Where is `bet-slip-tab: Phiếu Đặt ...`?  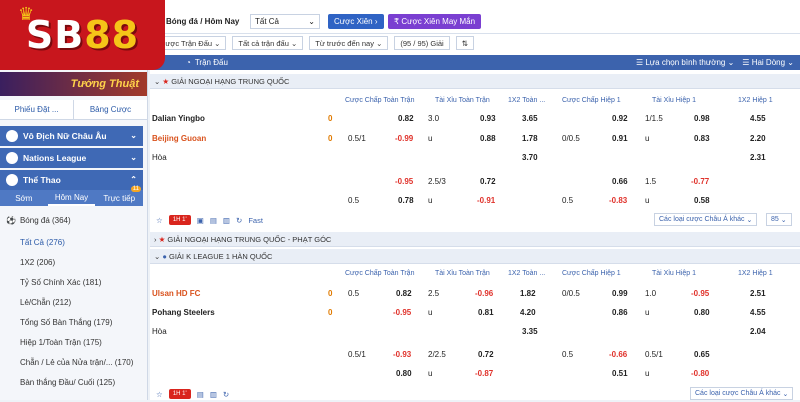
bet-slip-tab: Phiếu Đặt ... is located at coordinates (37, 109).